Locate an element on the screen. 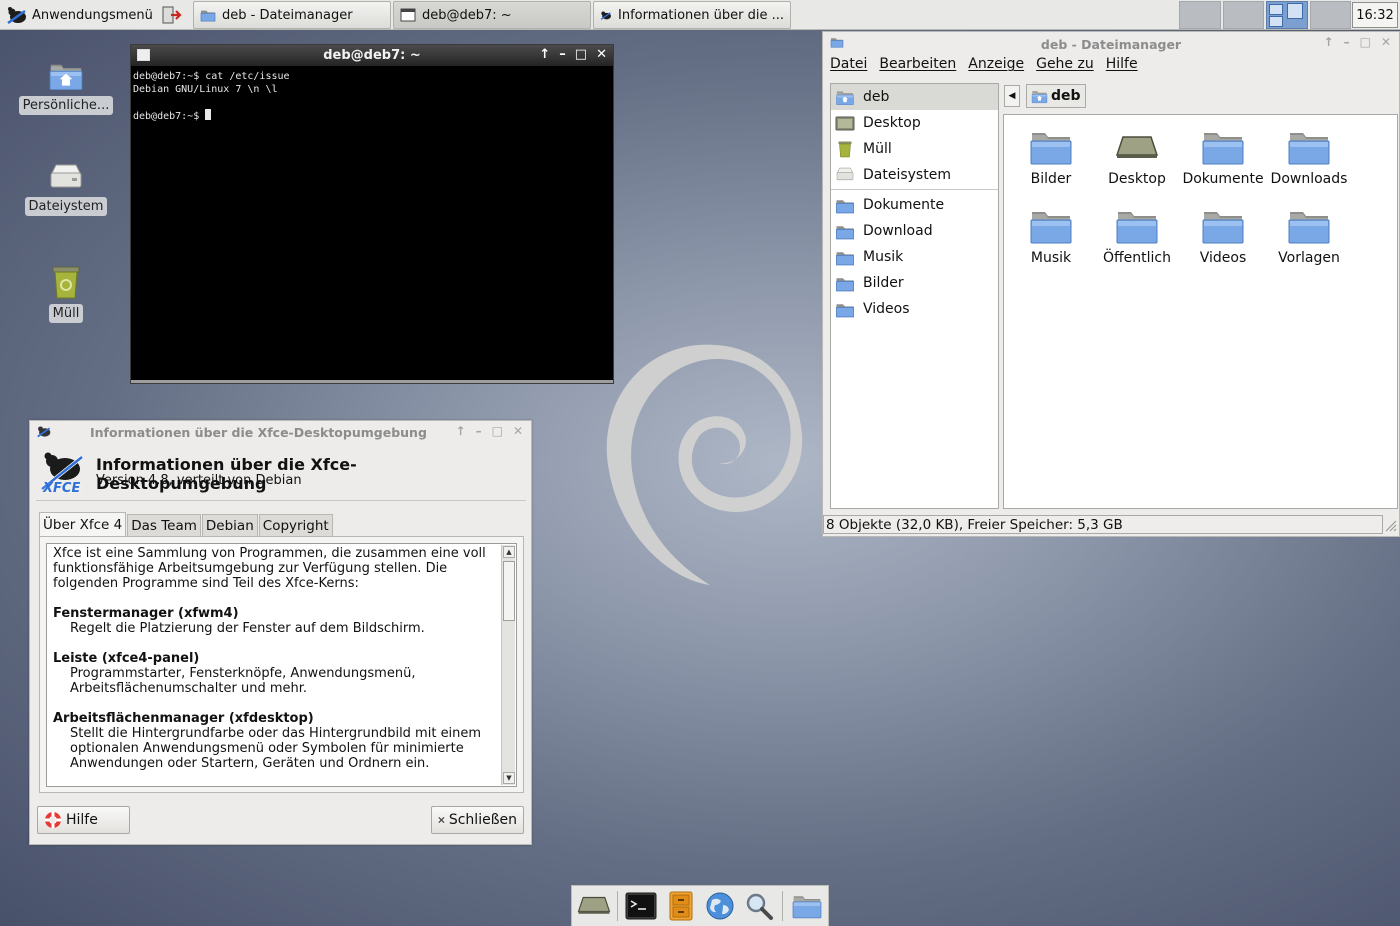  task-file-manager: deb - Dateimanager is located at coordinates (292, 15).